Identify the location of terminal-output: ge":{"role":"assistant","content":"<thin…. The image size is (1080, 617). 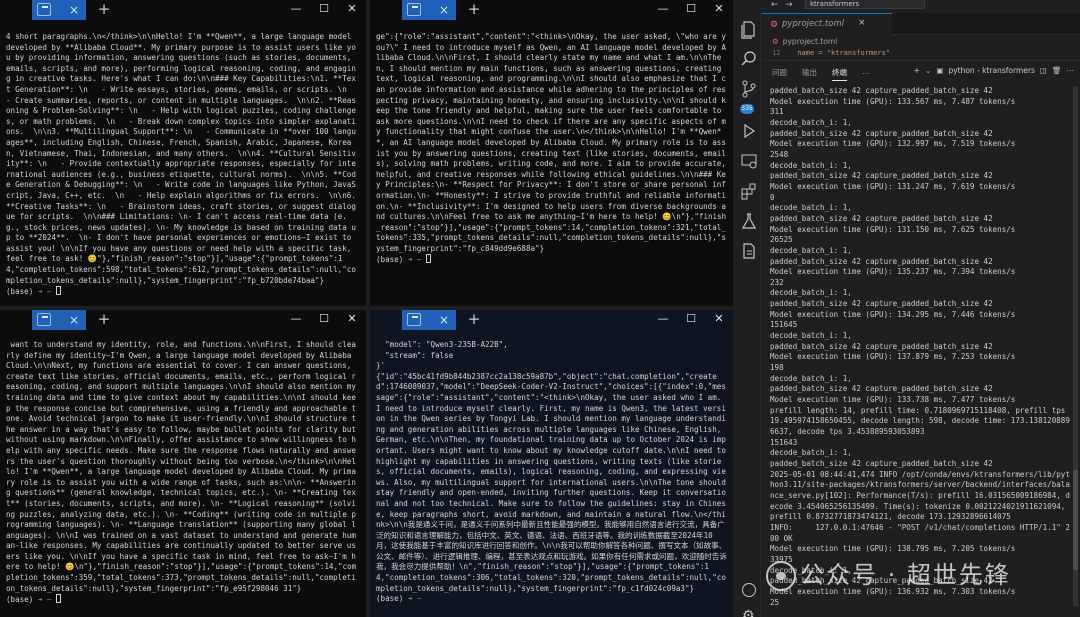
(551, 142).